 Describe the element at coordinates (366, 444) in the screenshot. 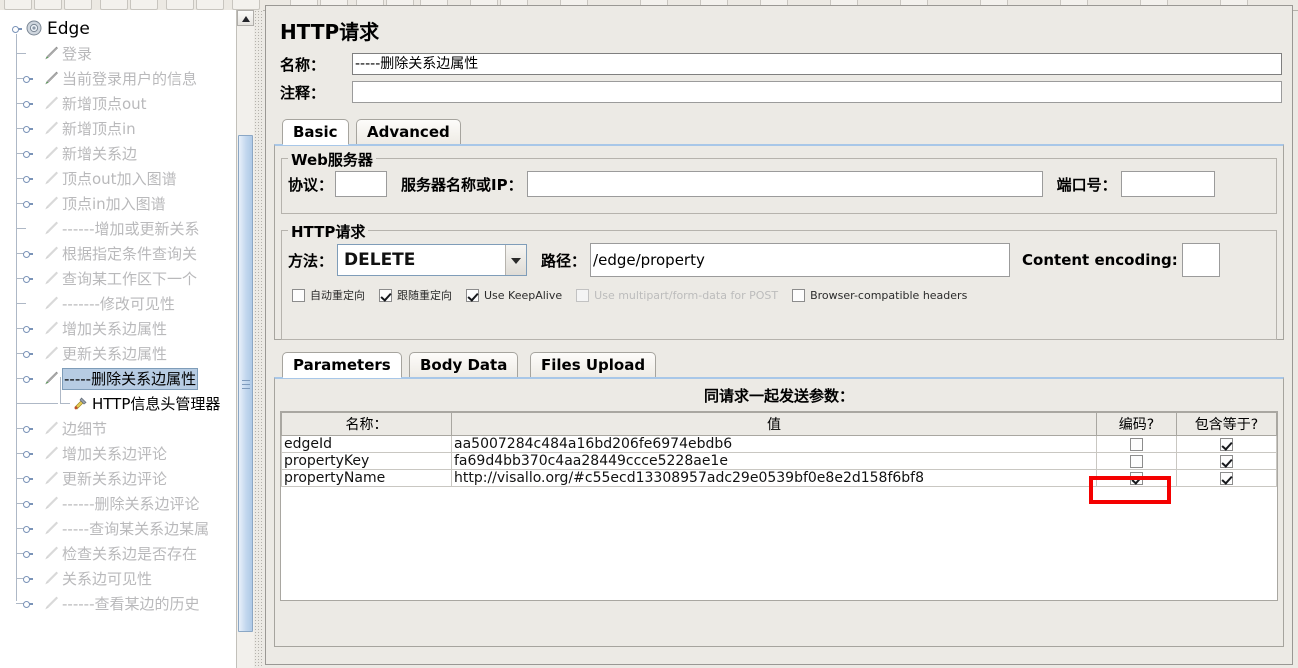

I see `param-name-cell: edgeId` at that location.